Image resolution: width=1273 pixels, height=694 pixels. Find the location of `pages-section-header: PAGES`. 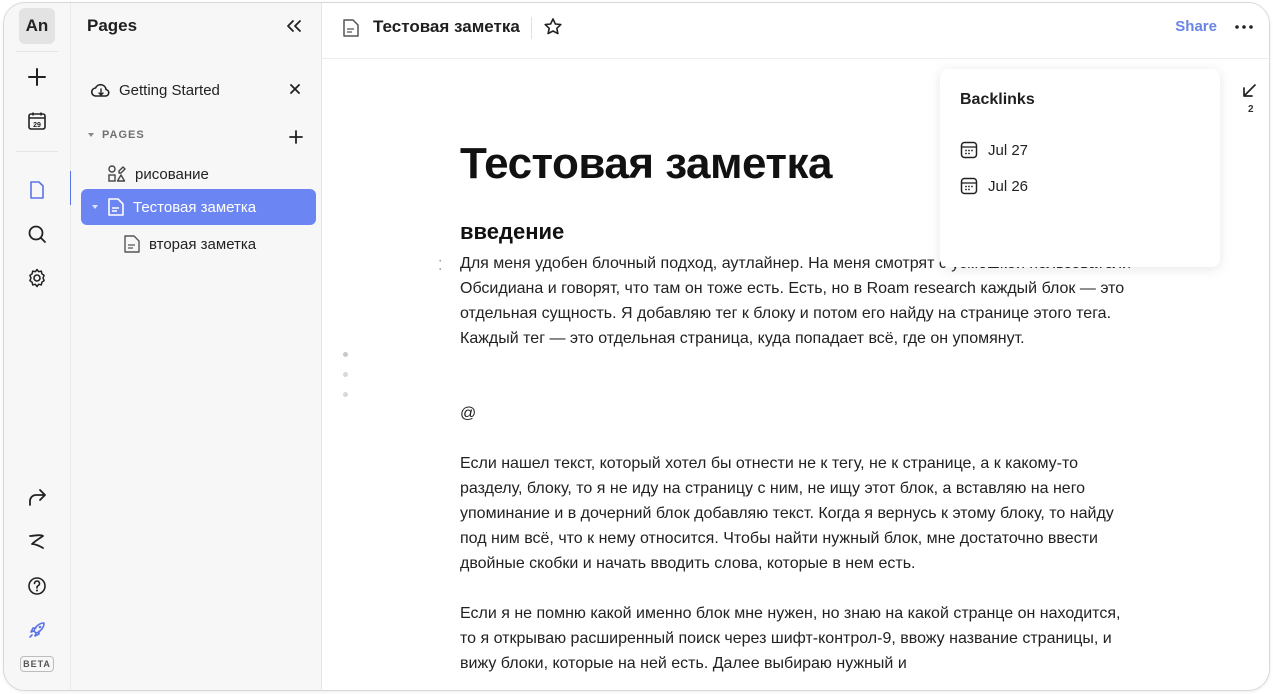

pages-section-header: PAGES is located at coordinates (116, 135).